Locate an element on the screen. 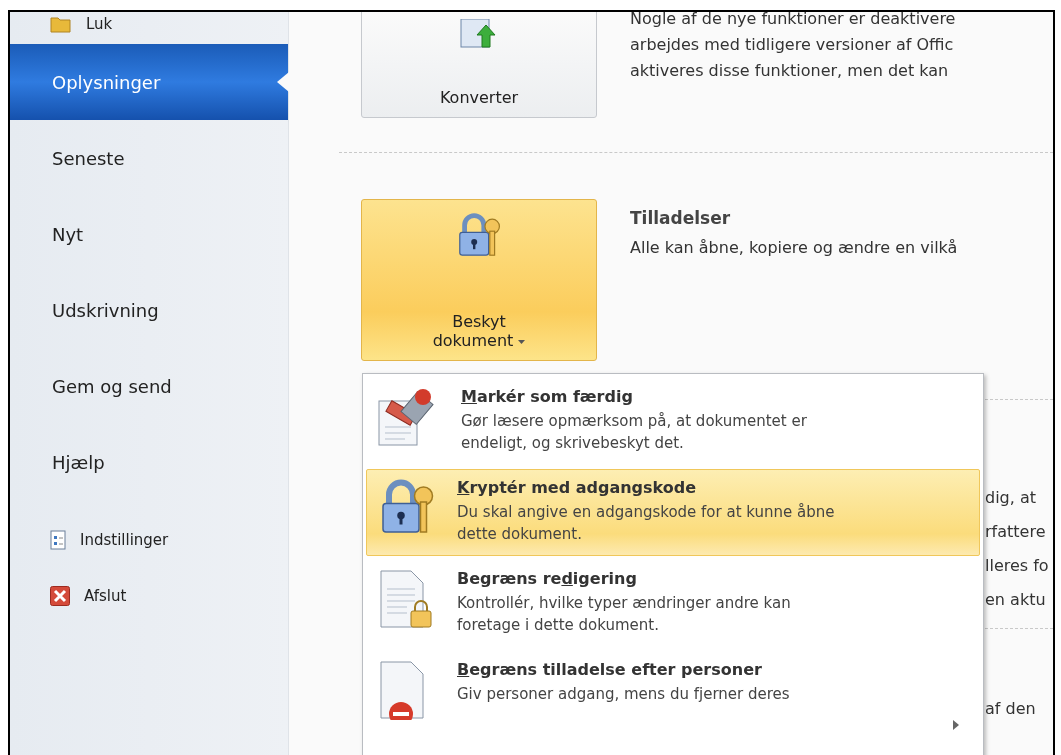  menu-item: Markér som færdig Gør læsere opmærksom på, at dokumentet er endeligt, og skrivebeskyt det. is located at coordinates (673, 421).